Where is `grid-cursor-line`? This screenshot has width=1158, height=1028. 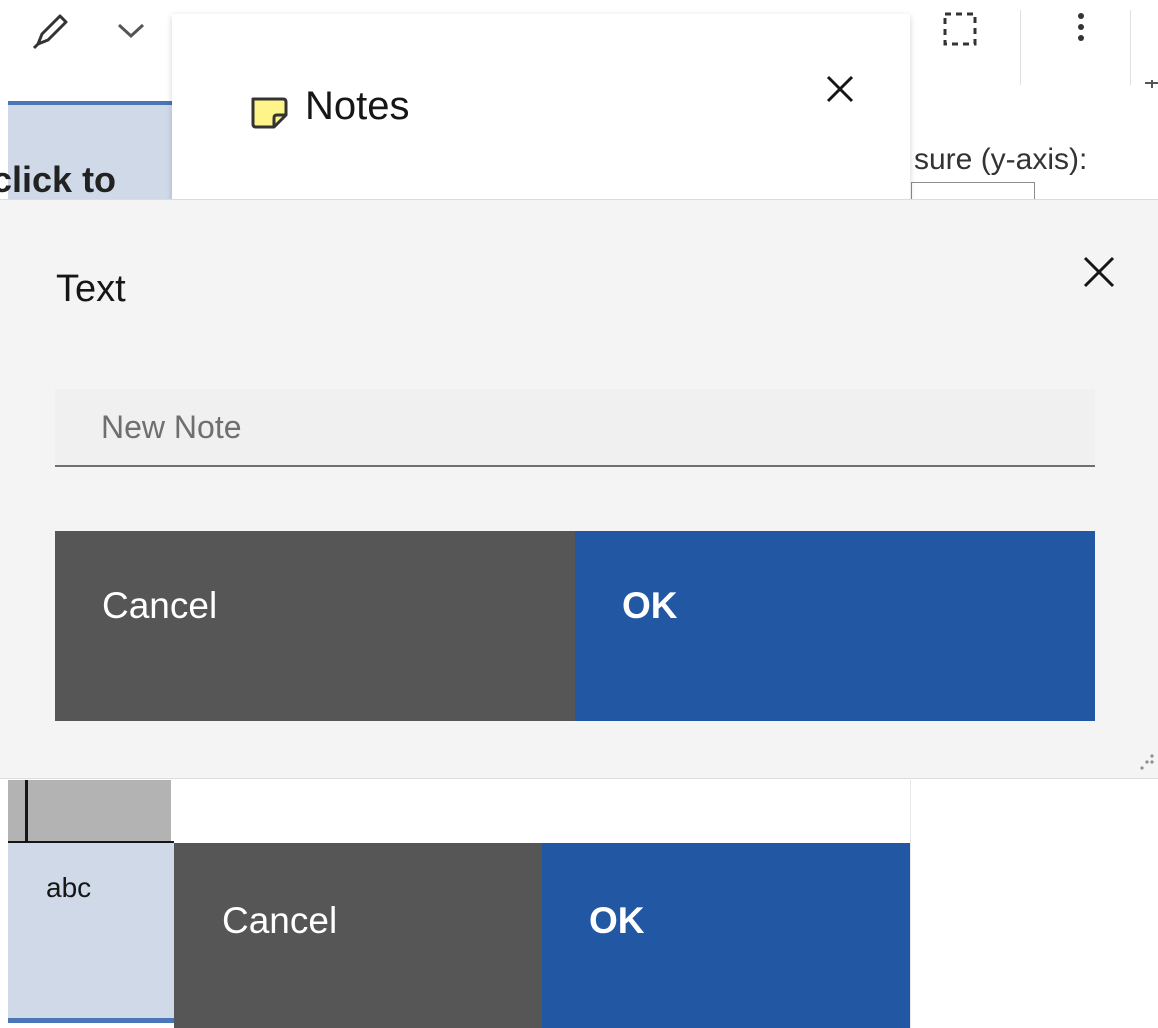
grid-cursor-line is located at coordinates (26, 811).